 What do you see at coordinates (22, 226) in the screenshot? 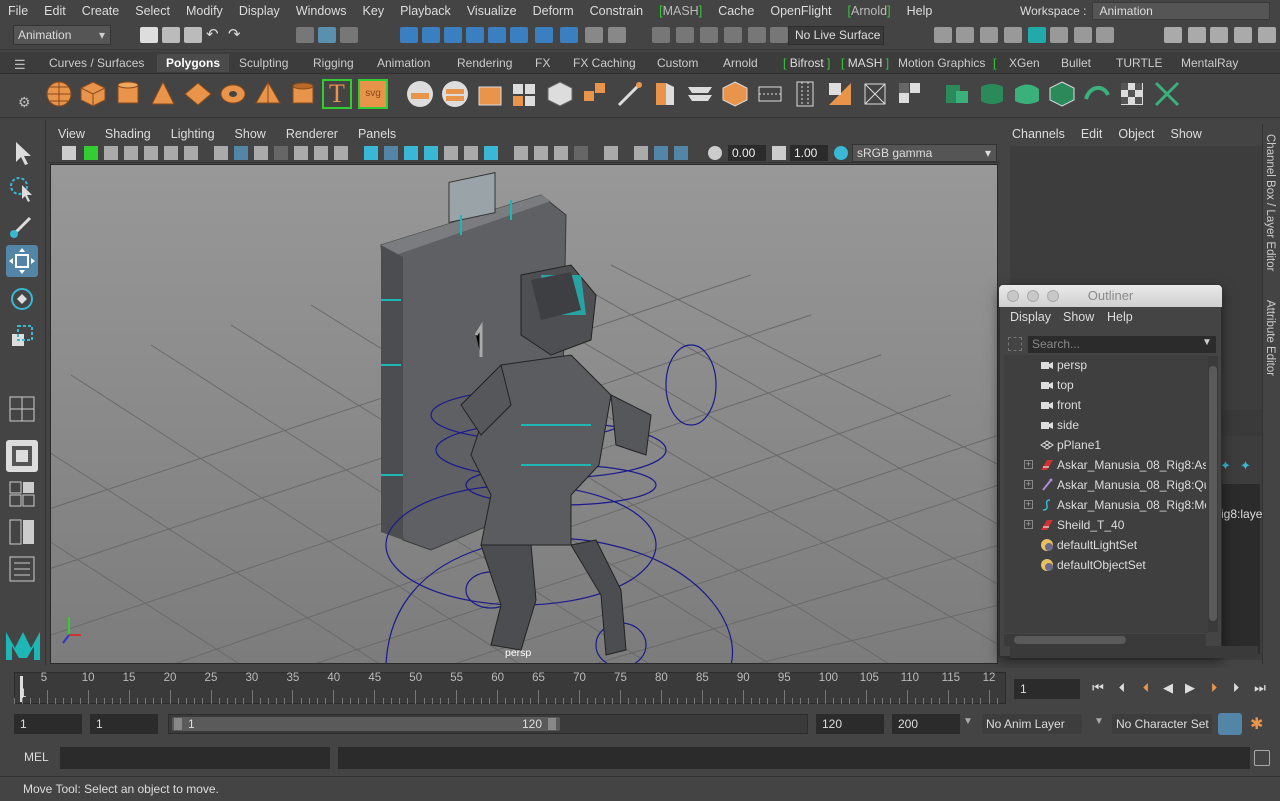
I see `paint-select-icon` at bounding box center [22, 226].